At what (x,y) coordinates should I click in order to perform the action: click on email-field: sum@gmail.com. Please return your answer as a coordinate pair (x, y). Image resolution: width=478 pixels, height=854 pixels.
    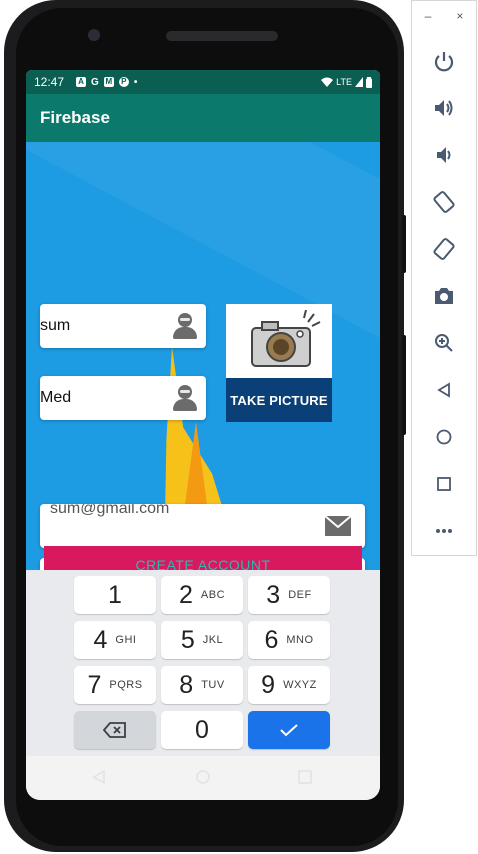
    Looking at the image, I should click on (202, 526).